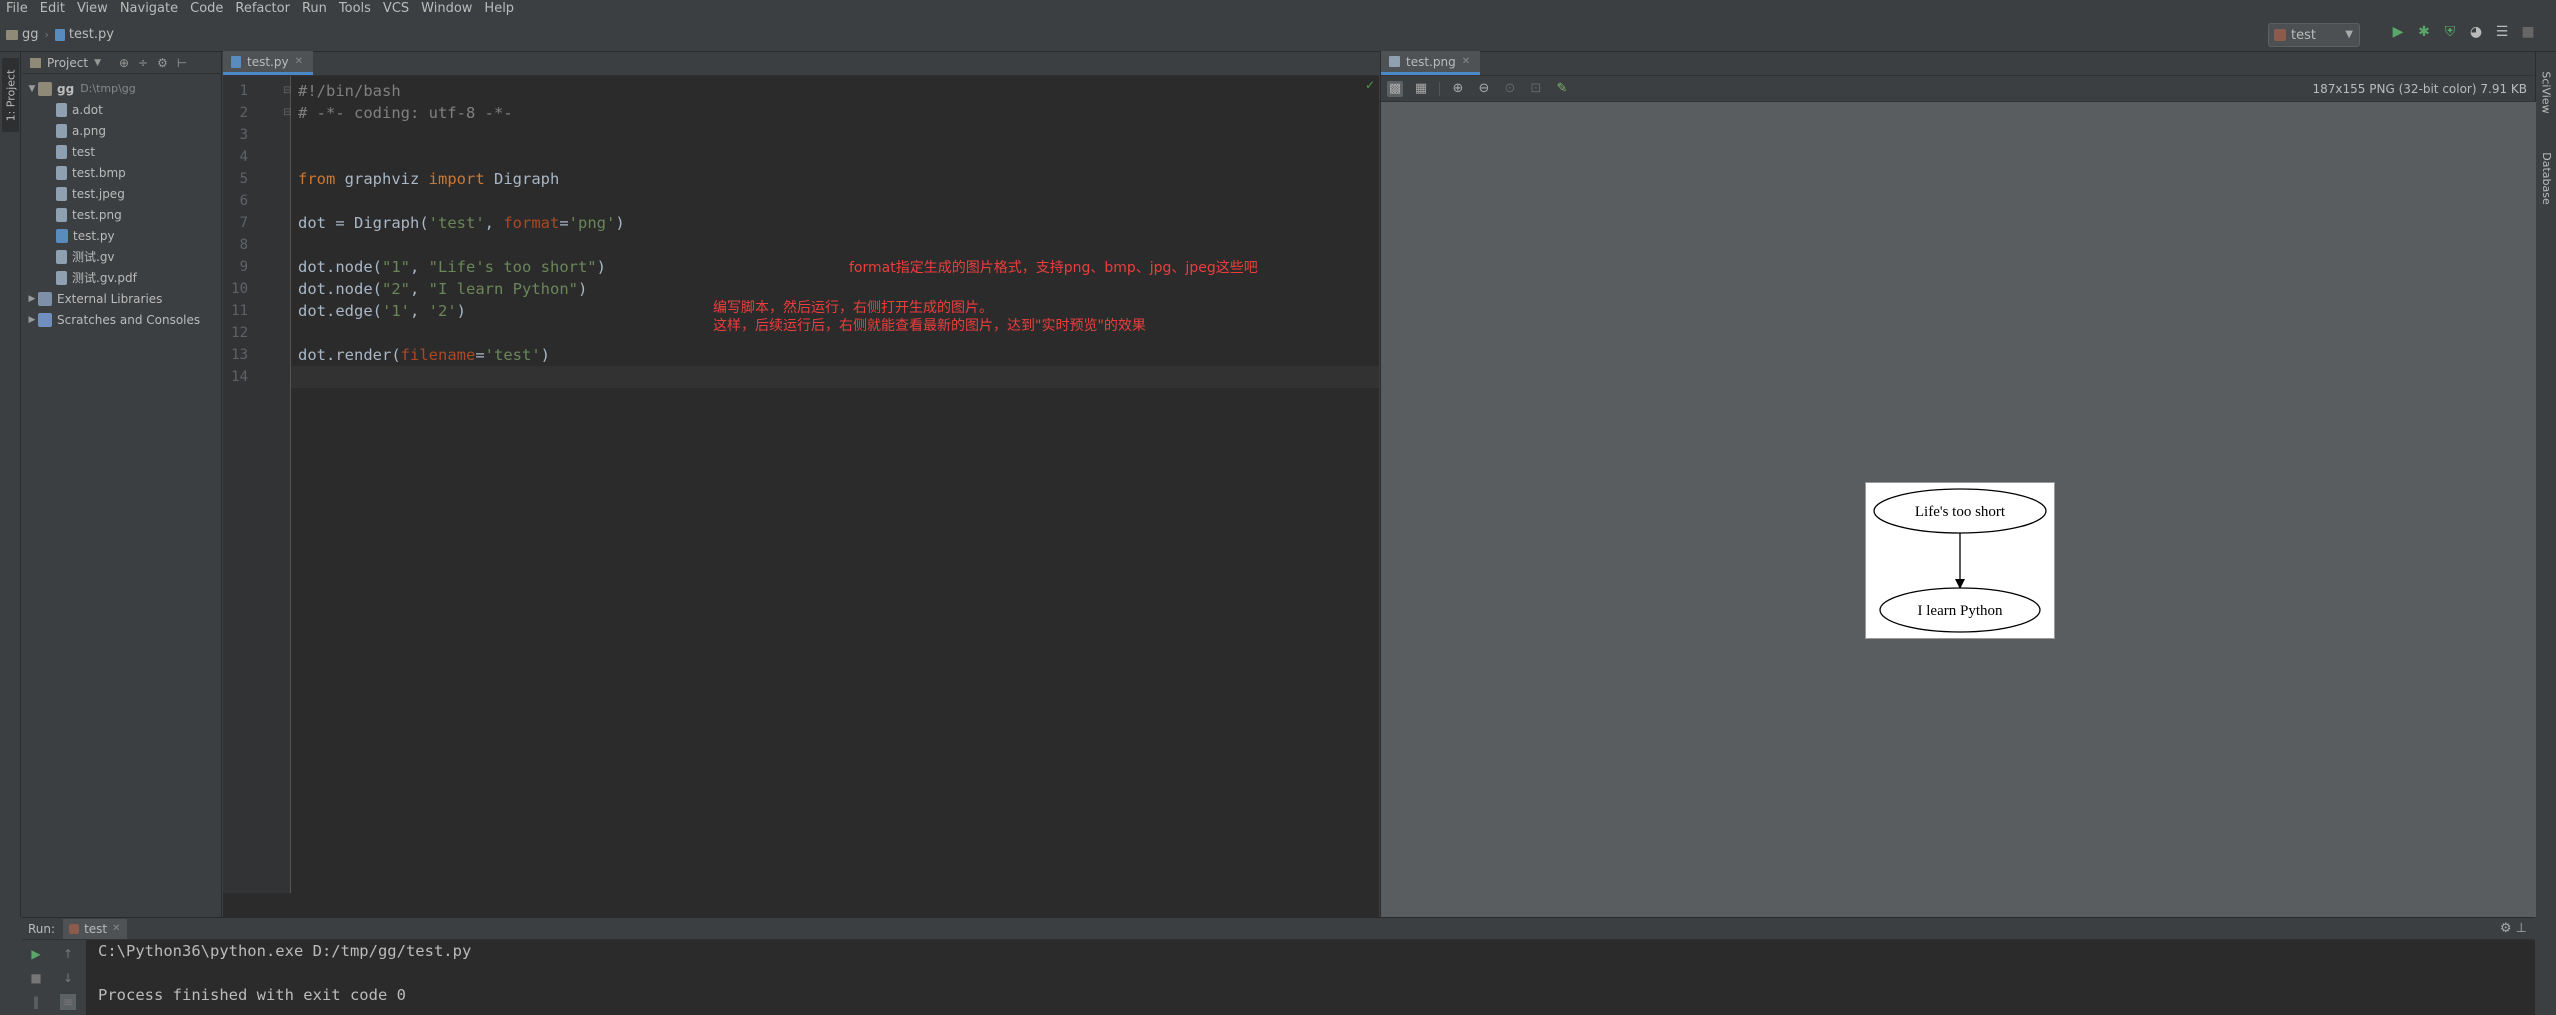  Describe the element at coordinates (355, 9) in the screenshot. I see `menu-tools: Tools` at that location.